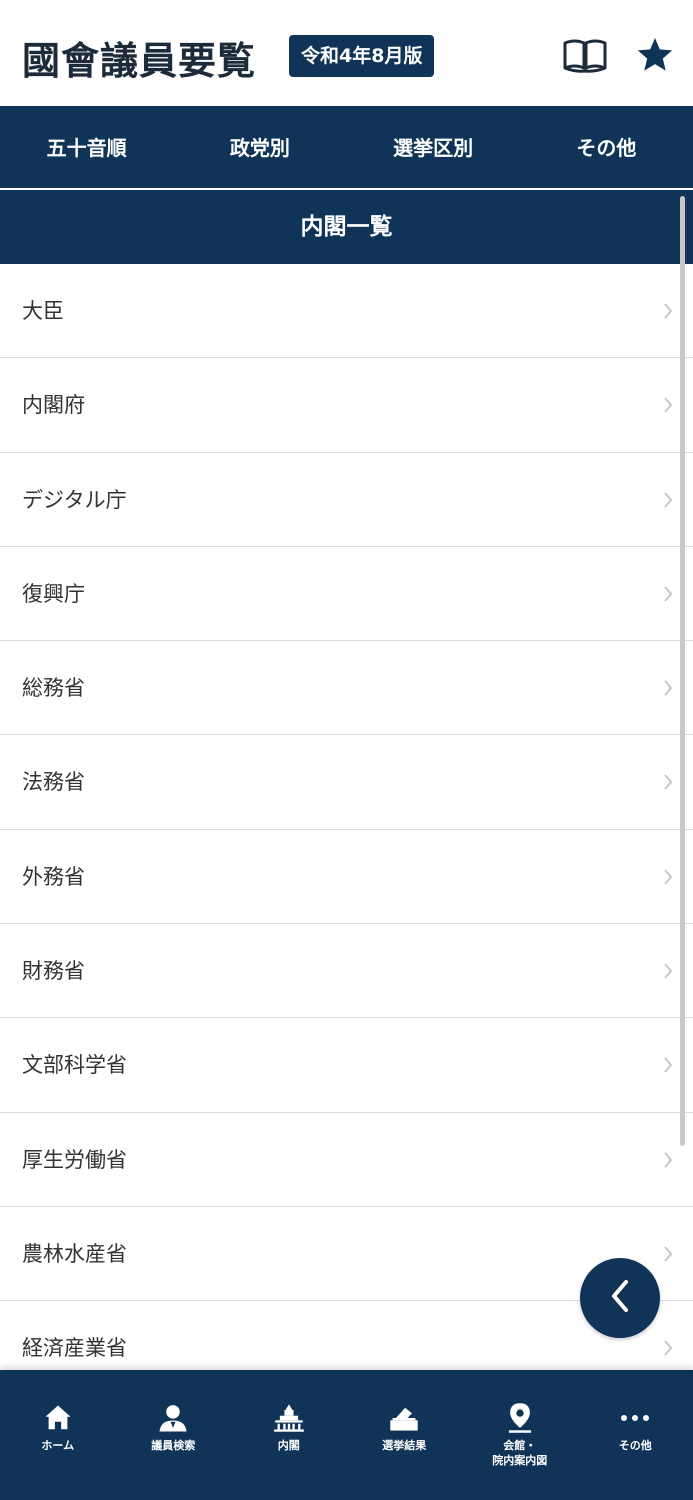 This screenshot has height=1500, width=693. Describe the element at coordinates (74, 1348) in the screenshot. I see `list-item-label: 経済産業省` at that location.